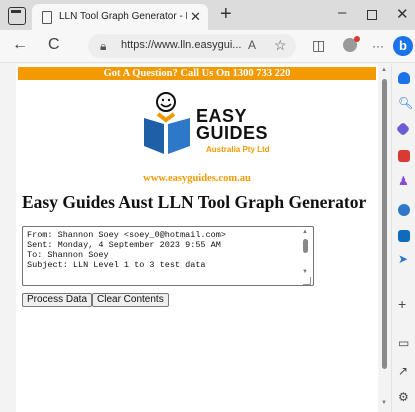 The image size is (415, 412). Describe the element at coordinates (403, 46) in the screenshot. I see `bing-chat-icon: b` at that location.